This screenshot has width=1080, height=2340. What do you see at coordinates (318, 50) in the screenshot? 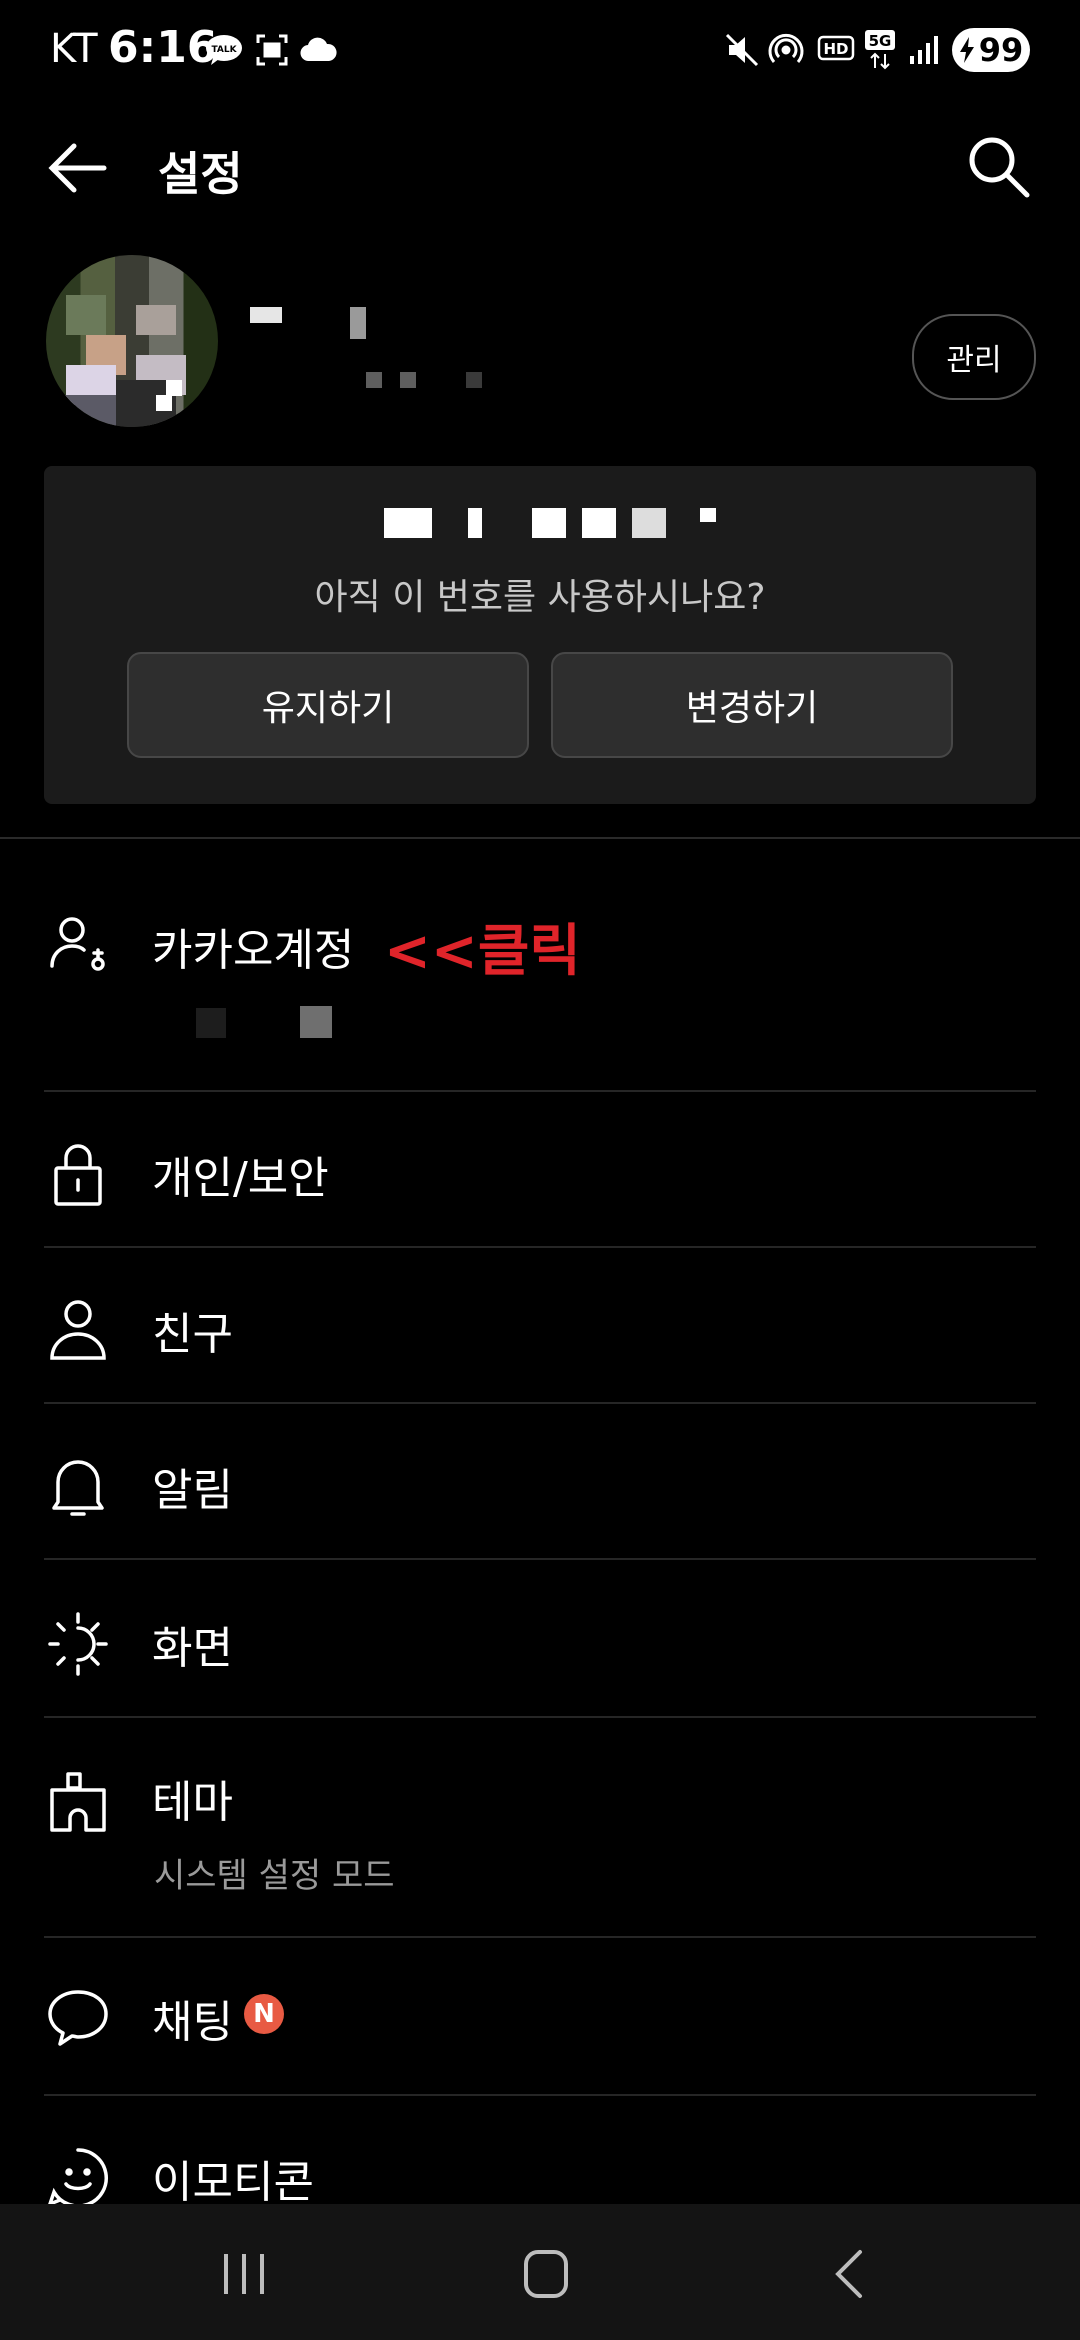
I see `cloud-icon` at bounding box center [318, 50].